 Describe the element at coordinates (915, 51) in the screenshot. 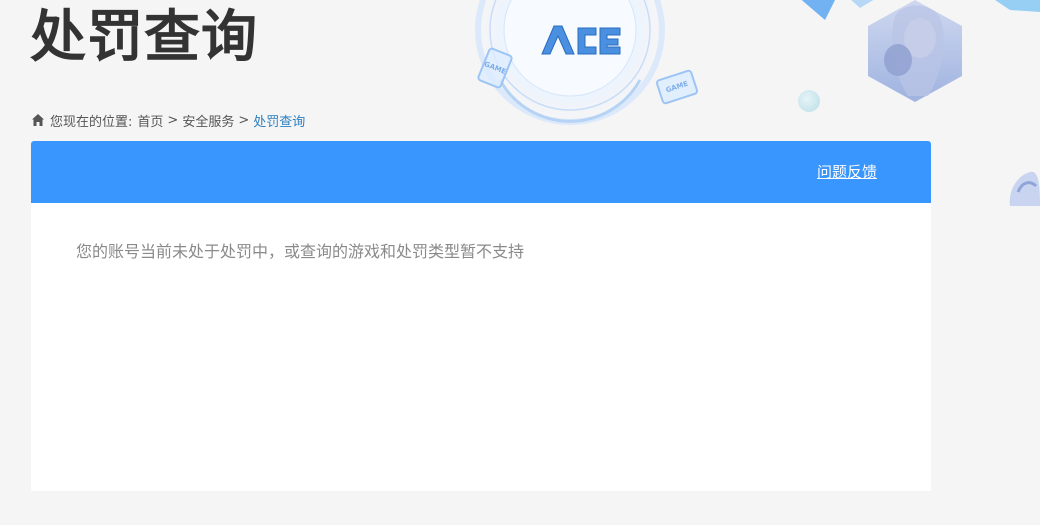

I see `character-portrait-decoration` at that location.